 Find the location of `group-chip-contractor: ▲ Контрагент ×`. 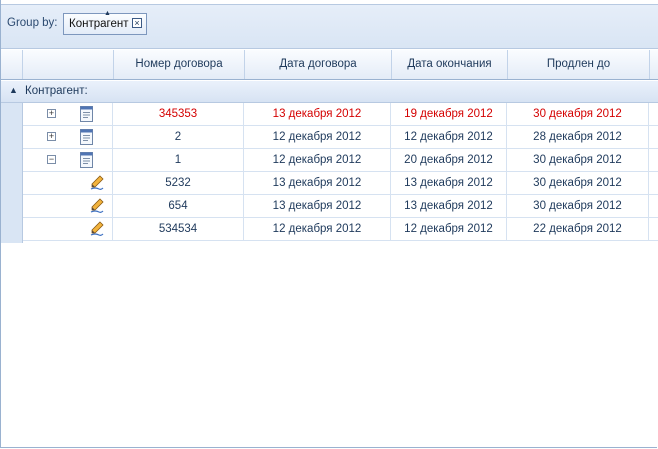

group-chip-contractor: ▲ Контрагент × is located at coordinates (105, 22).